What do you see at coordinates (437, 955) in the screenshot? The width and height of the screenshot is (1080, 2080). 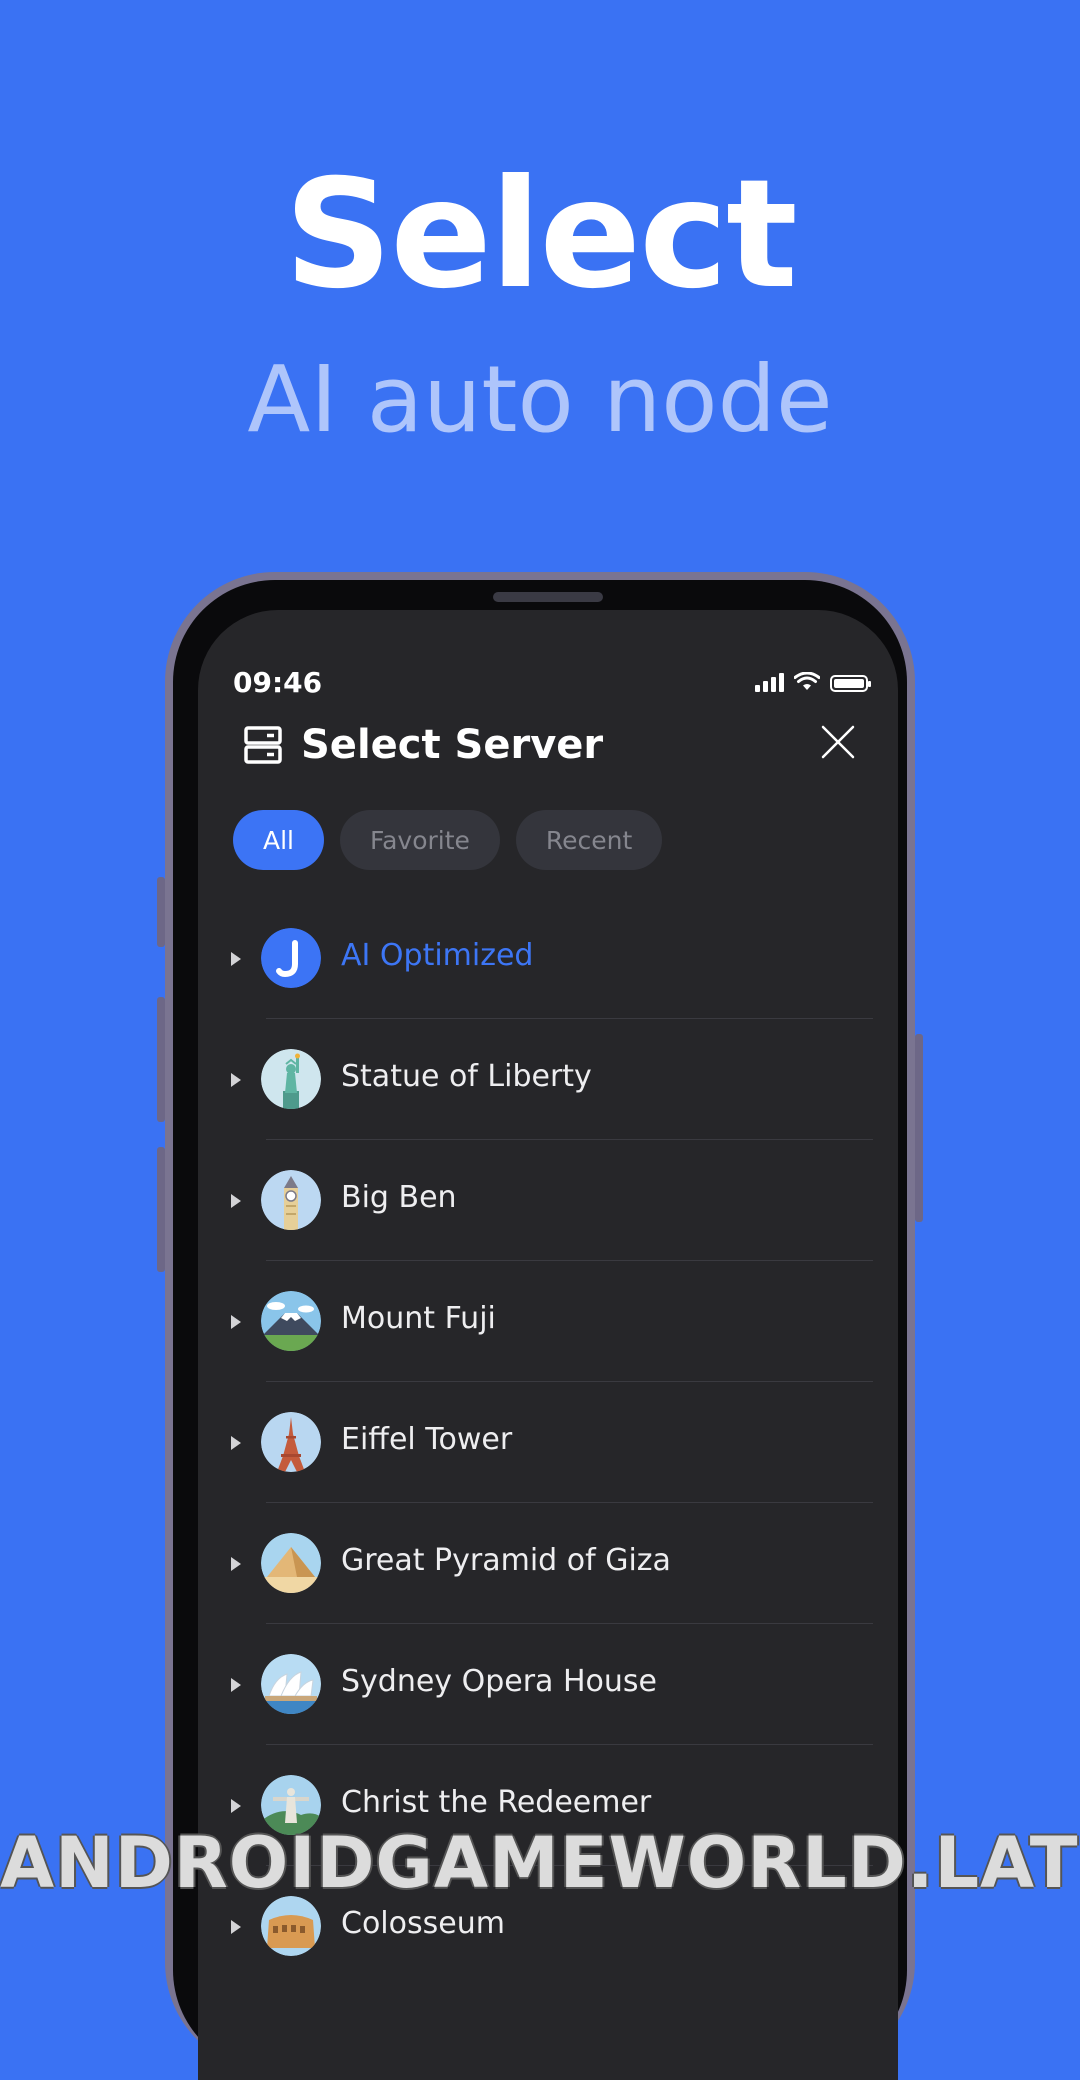 I see `server-label: AI Optimized` at bounding box center [437, 955].